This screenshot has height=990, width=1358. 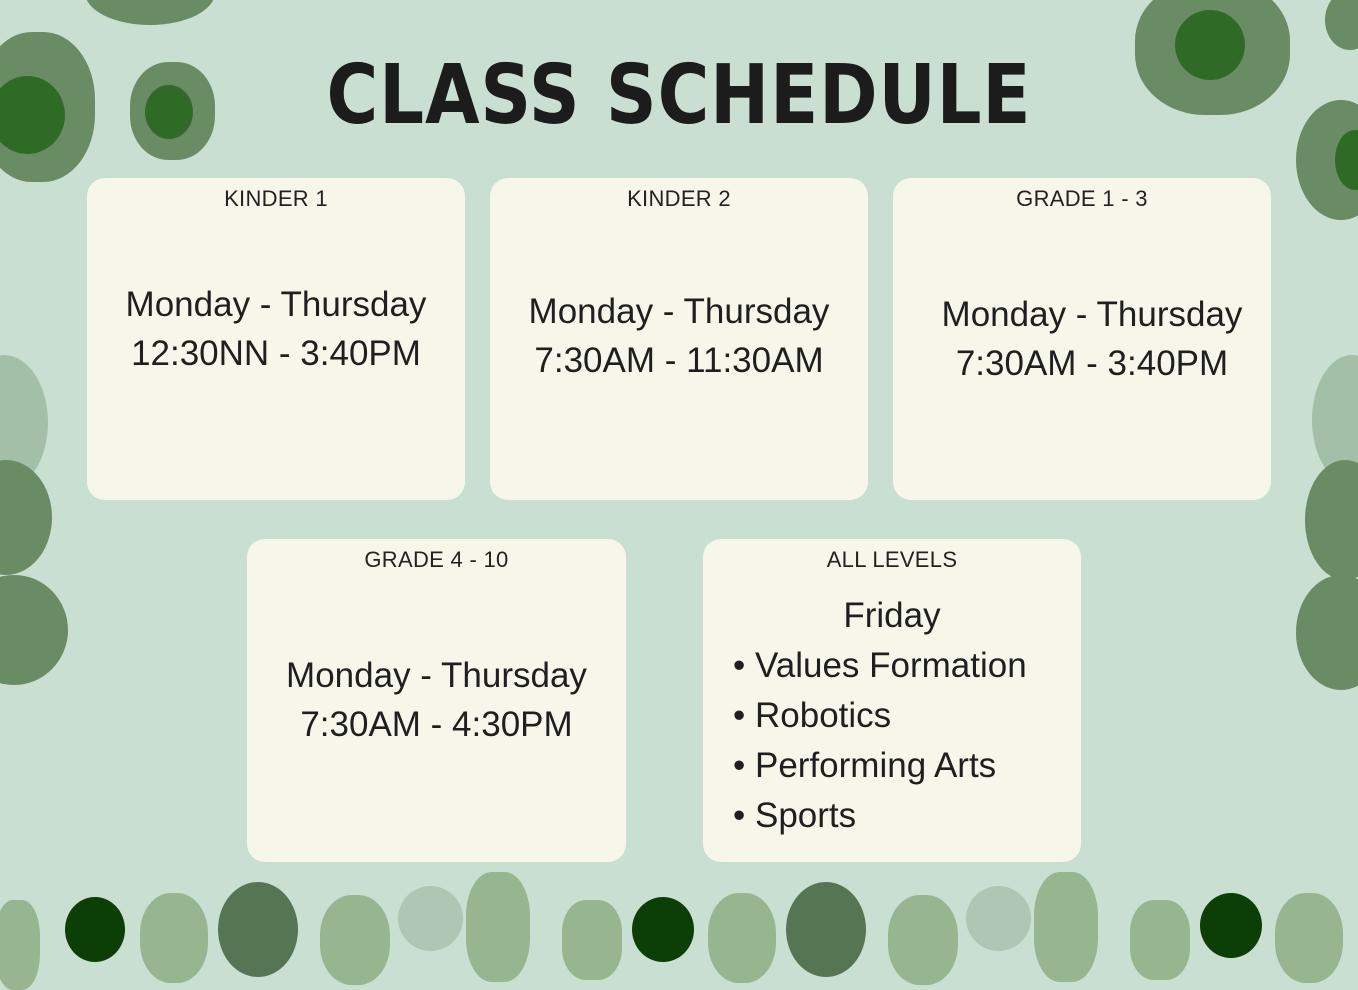 What do you see at coordinates (436, 724) in the screenshot?
I see `card-time: 7:30AM - 4:30PM` at bounding box center [436, 724].